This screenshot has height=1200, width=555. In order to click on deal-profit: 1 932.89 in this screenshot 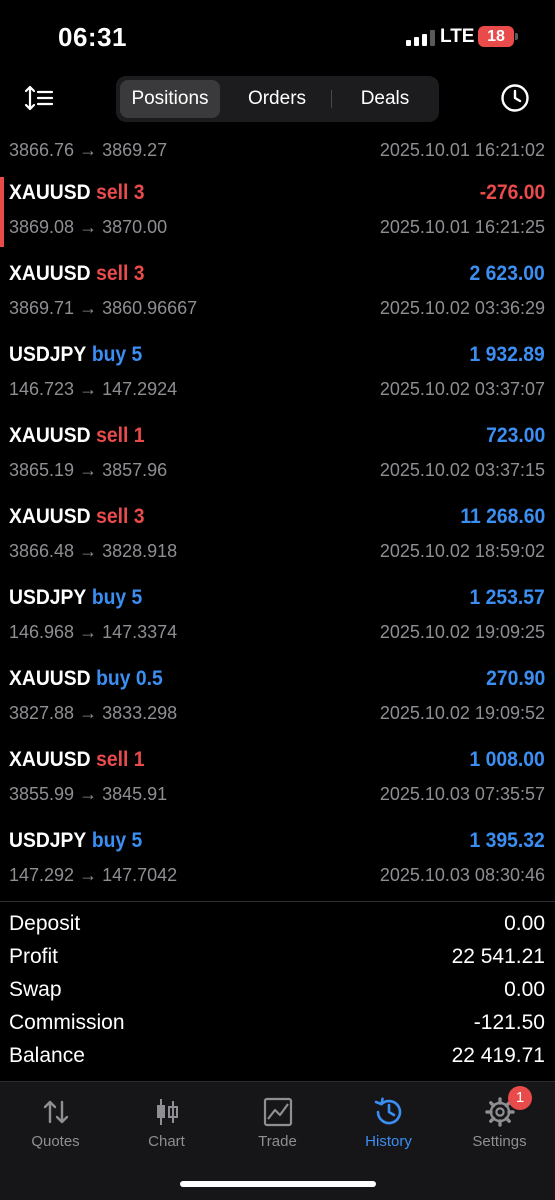, I will do `click(507, 354)`.